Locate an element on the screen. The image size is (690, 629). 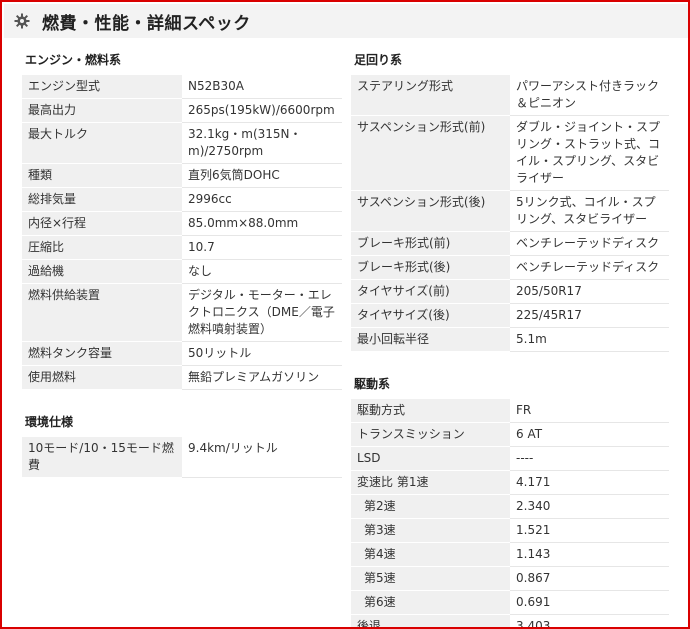
spec-row: エンジン型式 N52B30A is located at coordinates (182, 87).